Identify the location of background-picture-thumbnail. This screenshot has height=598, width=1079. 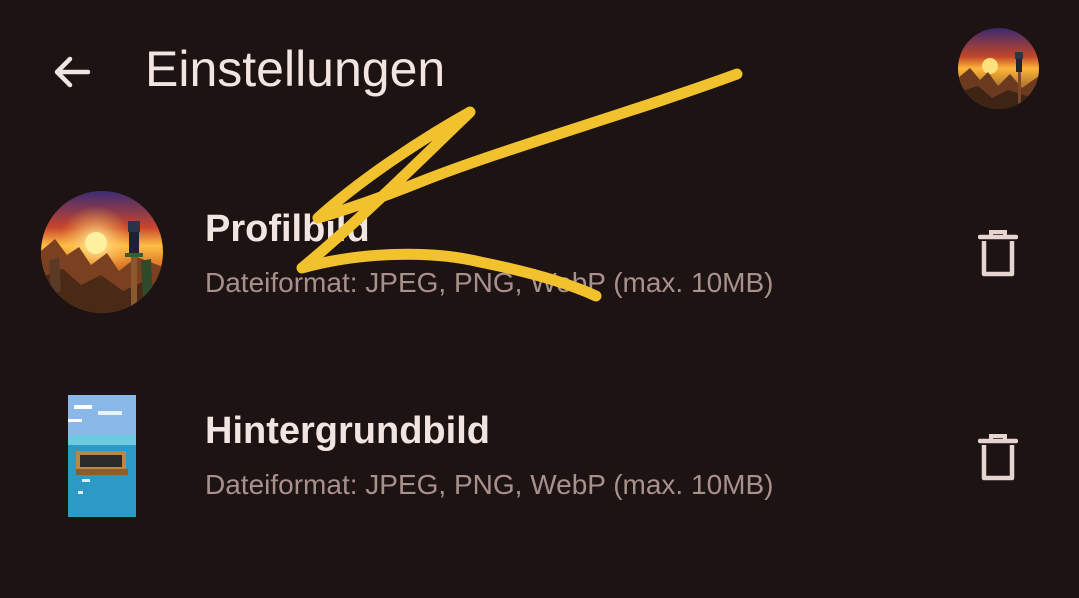
(102, 456).